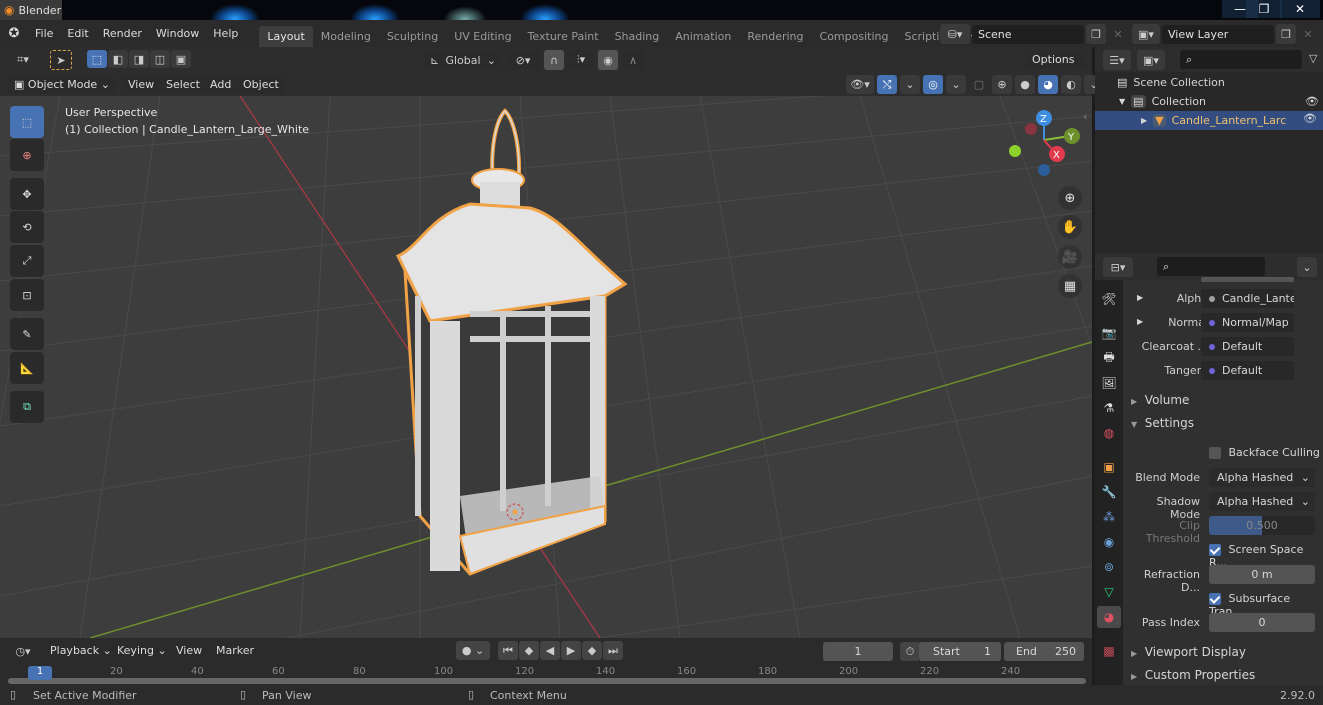 The image size is (1323, 705). Describe the element at coordinates (1118, 267) in the screenshot. I see `properties-editor-type-icon: ⊟▾` at that location.